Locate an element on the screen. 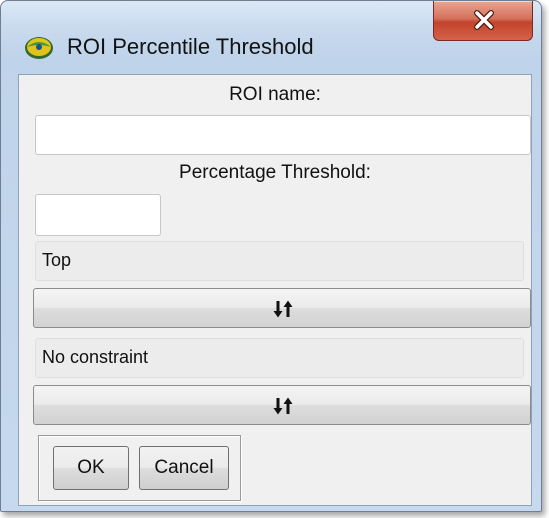  close-icon is located at coordinates (484, 20).